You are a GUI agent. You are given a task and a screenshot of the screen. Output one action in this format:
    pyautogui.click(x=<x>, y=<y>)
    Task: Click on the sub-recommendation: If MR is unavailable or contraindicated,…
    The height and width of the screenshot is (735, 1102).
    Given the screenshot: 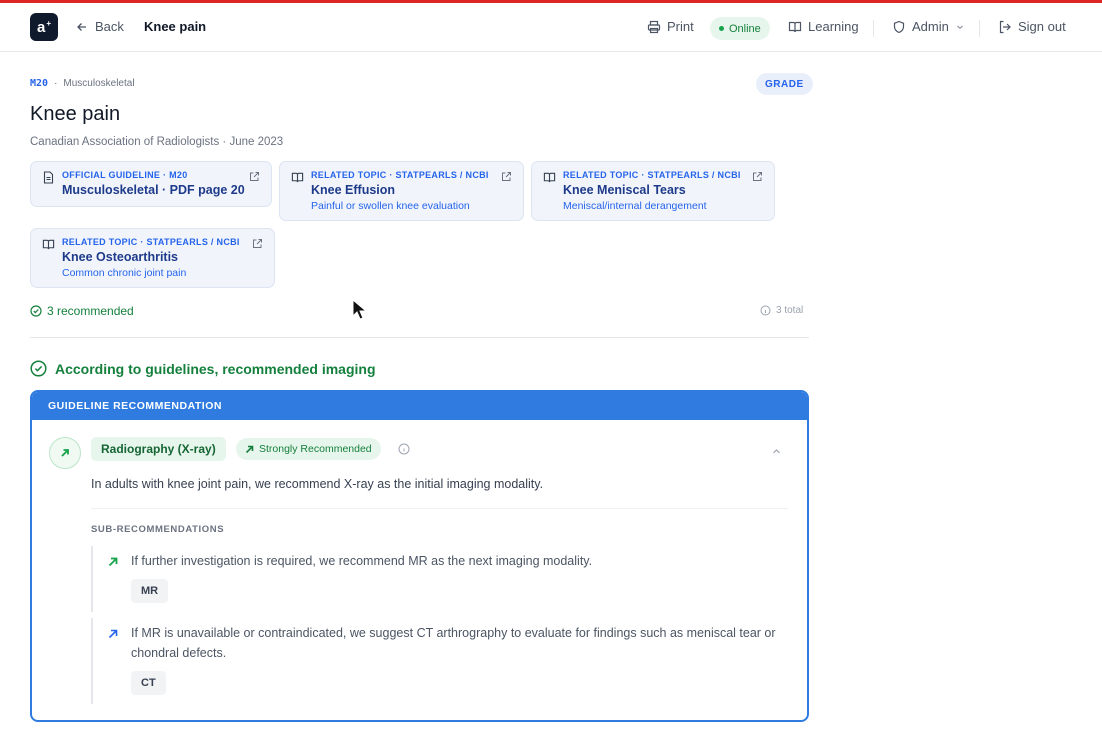 What is the action you would take?
    pyautogui.click(x=441, y=661)
    